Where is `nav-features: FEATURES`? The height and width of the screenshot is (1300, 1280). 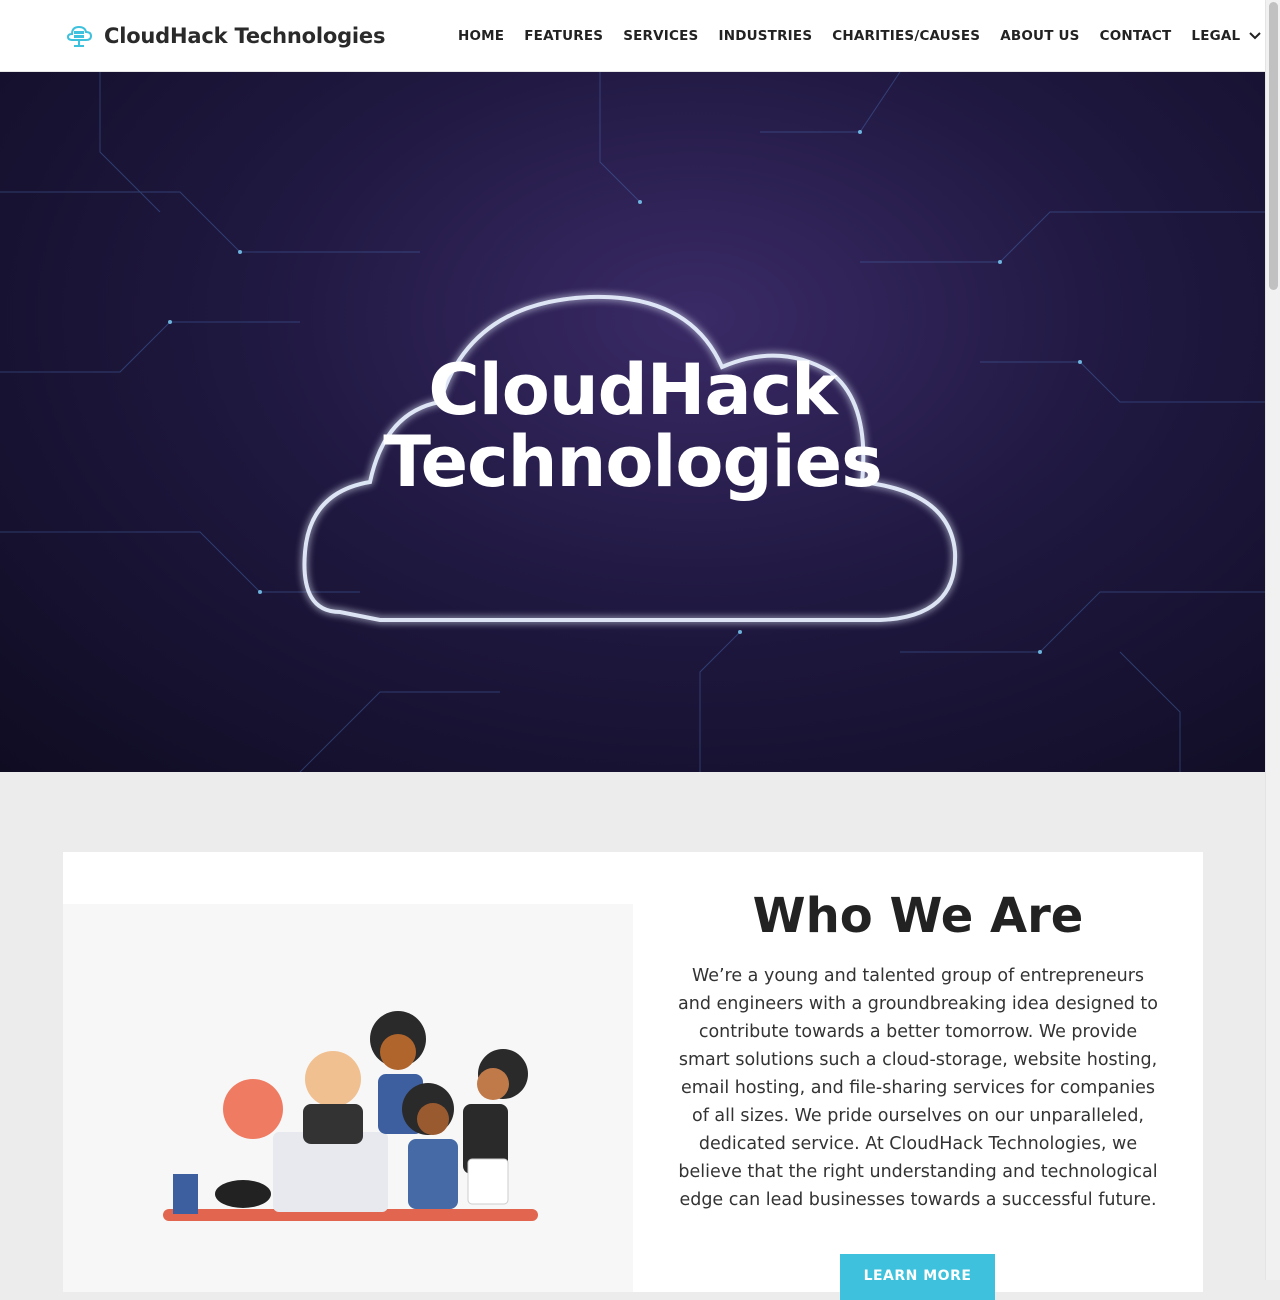 nav-features: FEATURES is located at coordinates (563, 36).